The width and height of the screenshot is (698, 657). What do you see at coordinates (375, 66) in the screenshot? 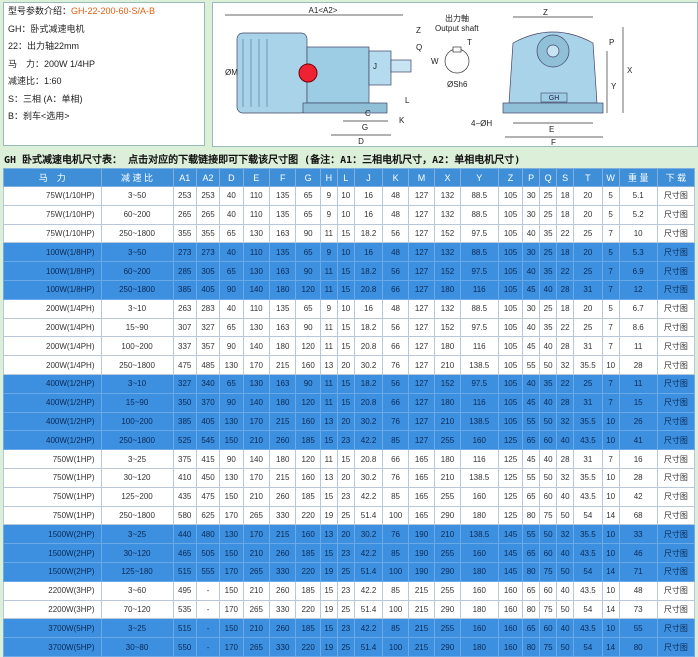
I see `svg-text: J` at bounding box center [375, 66].